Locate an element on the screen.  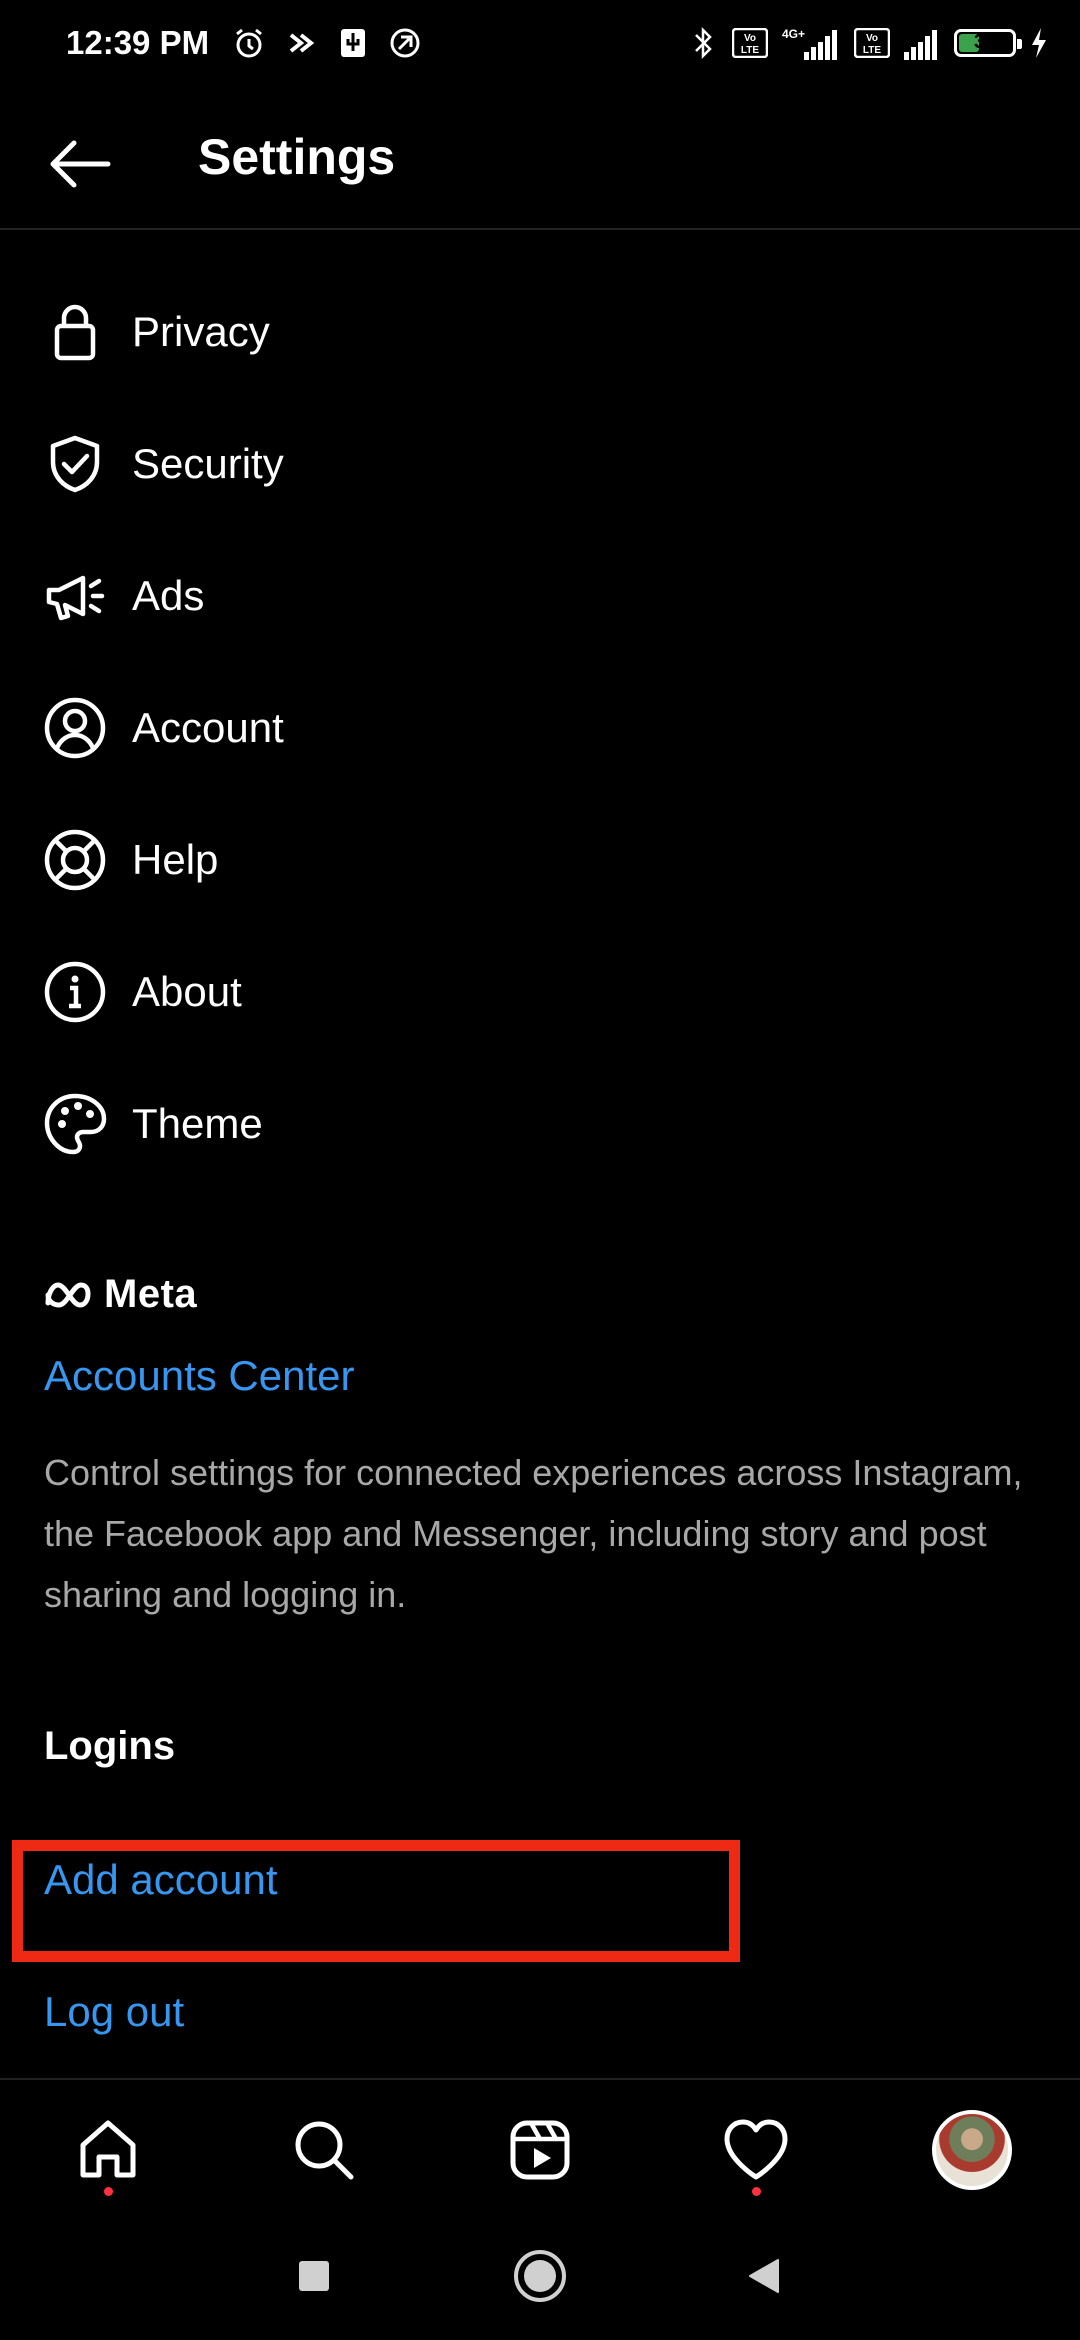
back-arrow-icon is located at coordinates (80, 164).